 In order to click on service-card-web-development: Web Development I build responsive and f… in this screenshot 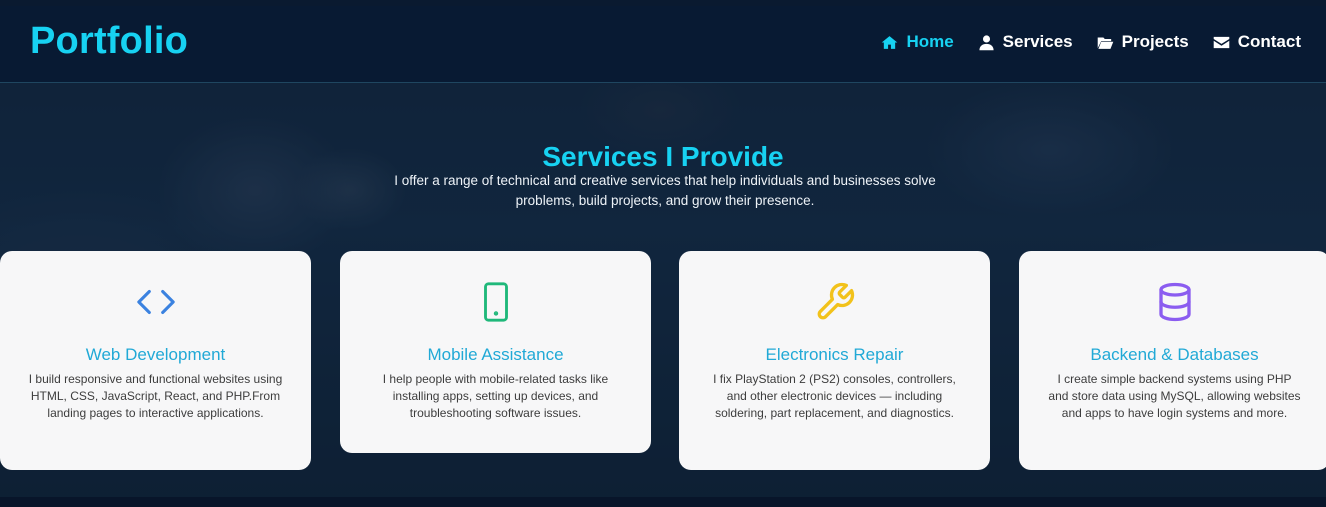, I will do `click(155, 360)`.